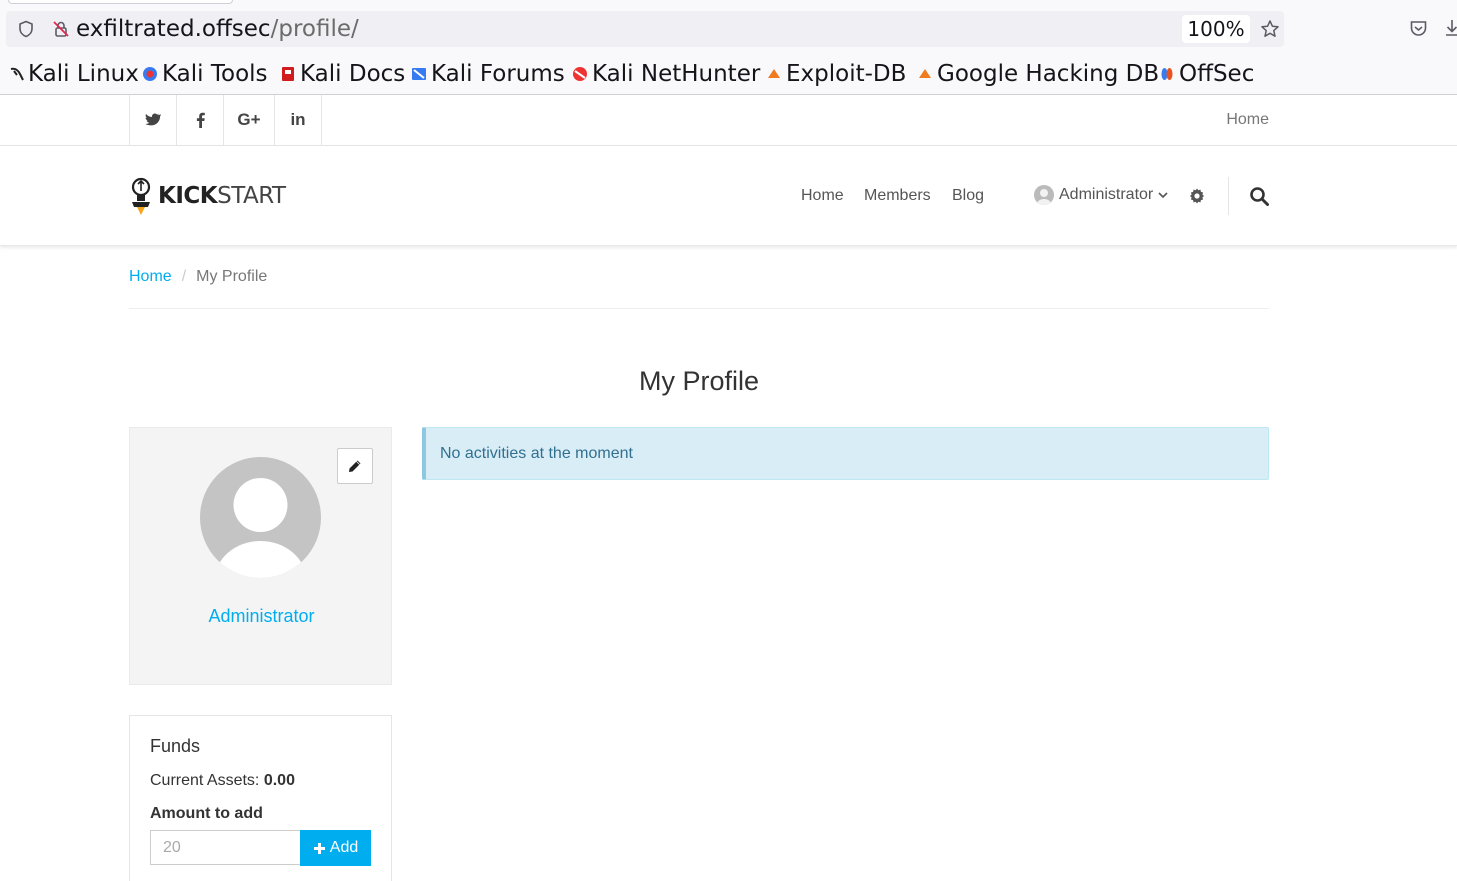 The width and height of the screenshot is (1457, 881). What do you see at coordinates (925, 73) in the screenshot?
I see `ghdb-icon` at bounding box center [925, 73].